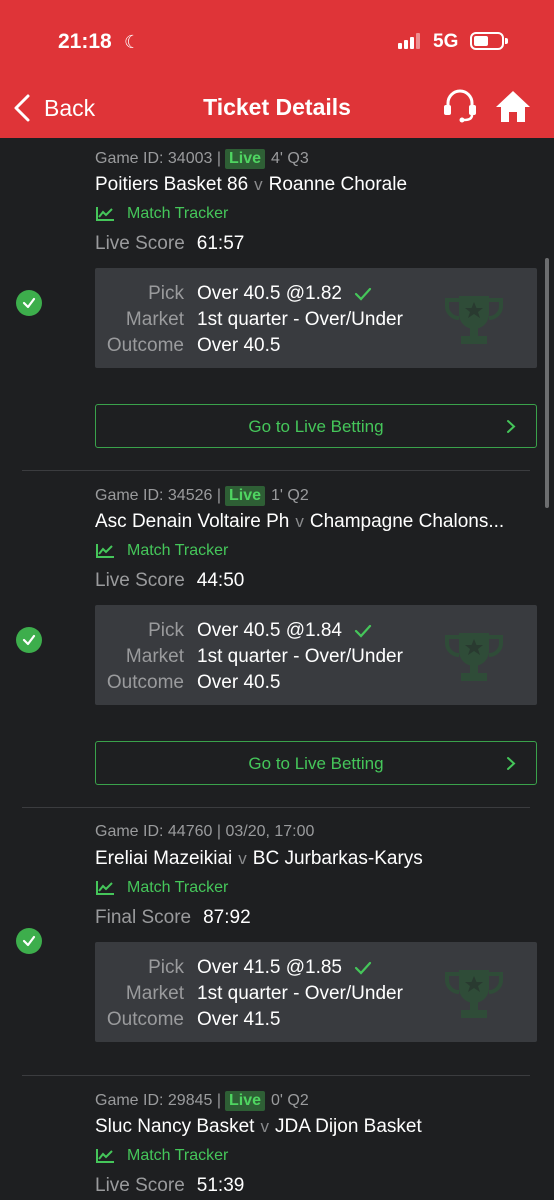 This screenshot has height=1200, width=554. I want to click on teams: Poitiers Basket 86 v Roanne Chorale, so click(315, 185).